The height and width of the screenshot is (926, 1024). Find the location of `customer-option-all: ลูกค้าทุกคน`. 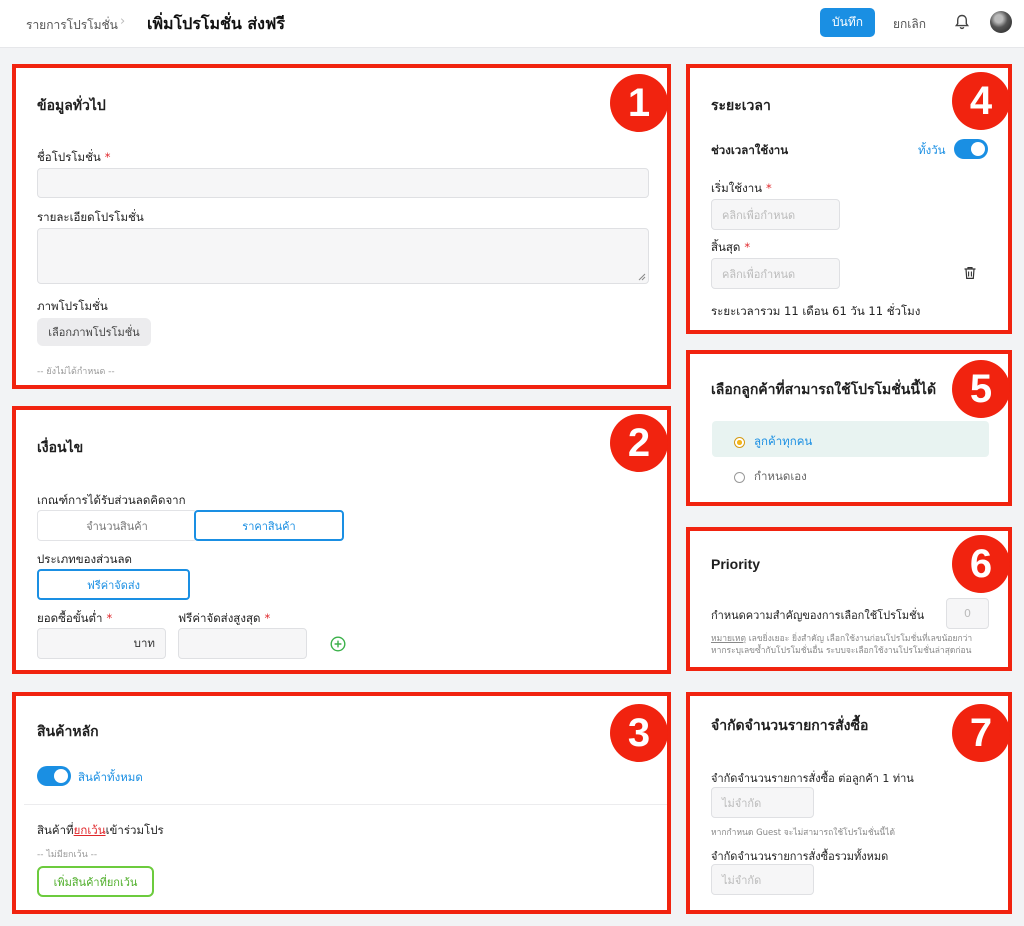

customer-option-all: ลูกค้าทุกคน is located at coordinates (773, 442).